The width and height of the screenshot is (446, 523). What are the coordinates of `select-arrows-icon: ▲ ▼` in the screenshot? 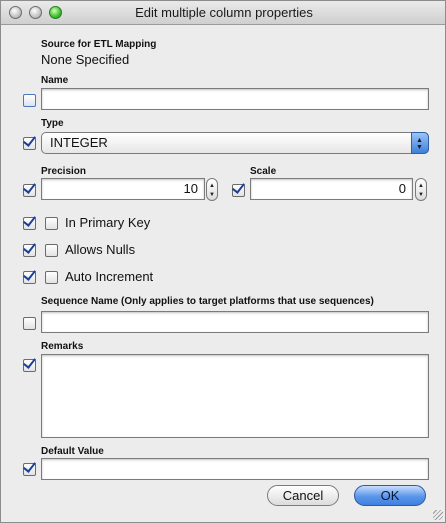 It's located at (420, 143).